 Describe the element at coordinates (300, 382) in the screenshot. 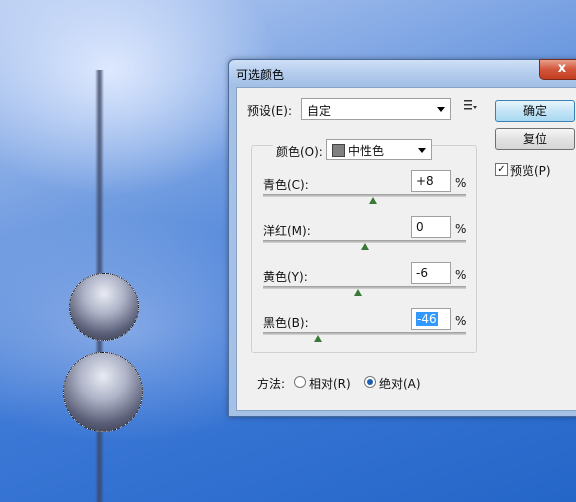

I see `relative-radio` at that location.